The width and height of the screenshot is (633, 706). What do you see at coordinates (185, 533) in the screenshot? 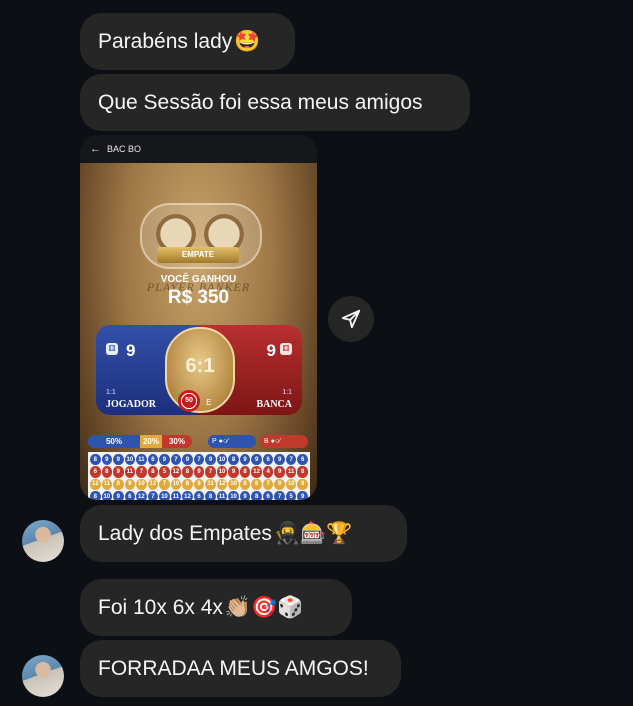
I see `message-text: Lady dos Empates` at bounding box center [185, 533].